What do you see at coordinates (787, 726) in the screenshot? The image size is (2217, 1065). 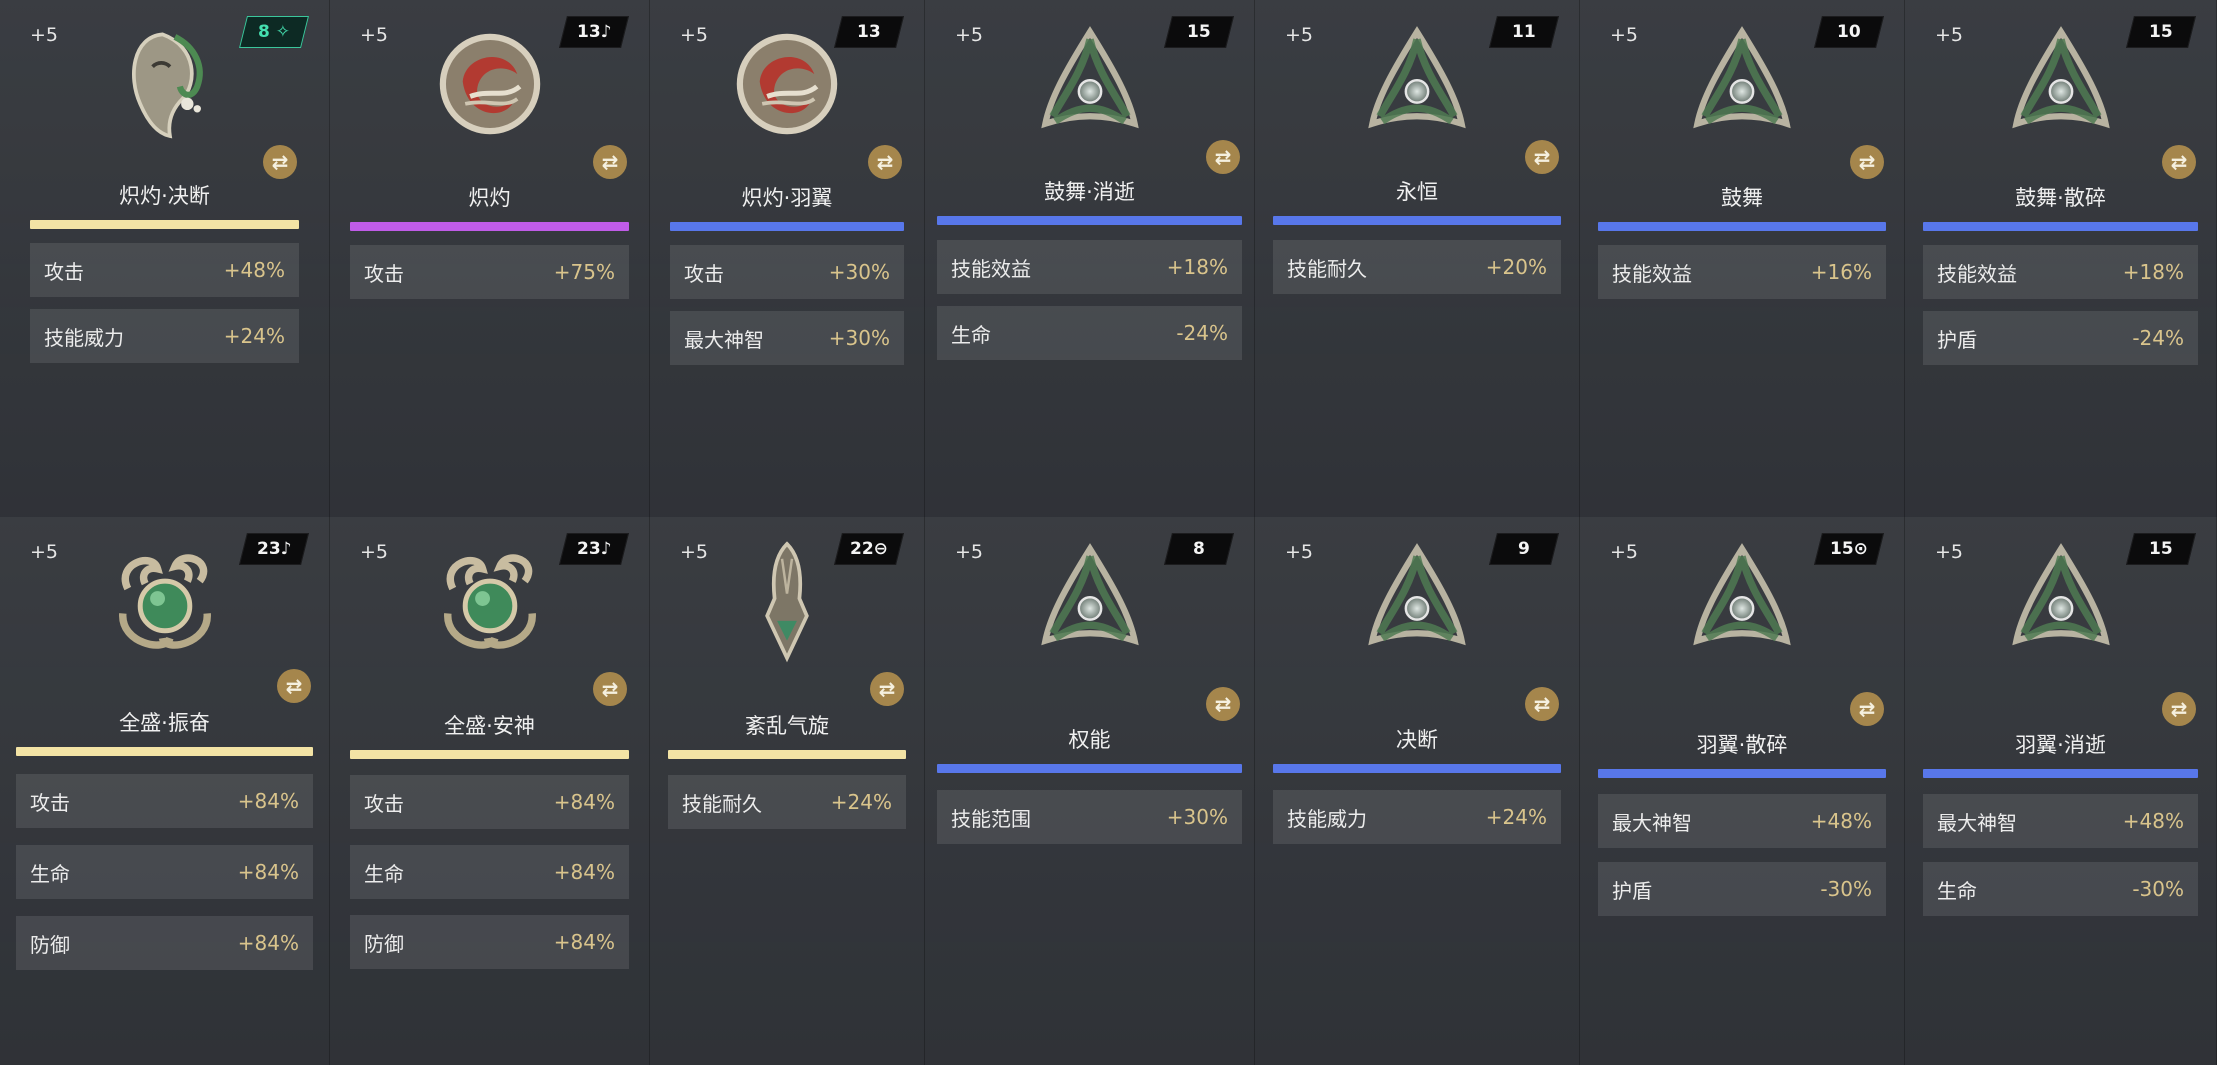 I see `relic-name: 紊乱气旋` at bounding box center [787, 726].